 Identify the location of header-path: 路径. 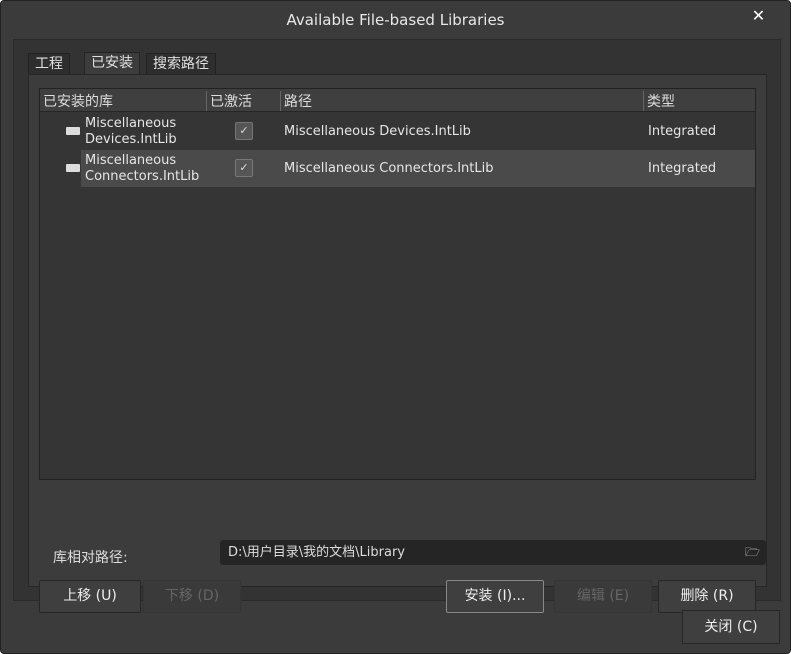
(296, 101).